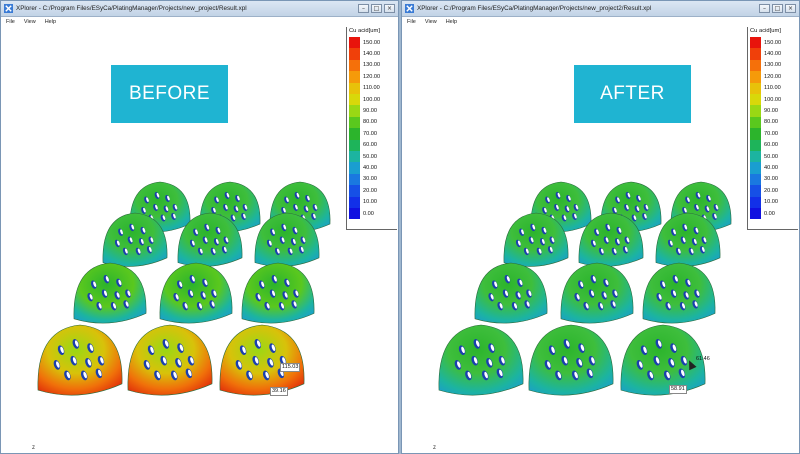 The image size is (800, 454). I want to click on legend-title: Cu acid[um], so click(765, 31).